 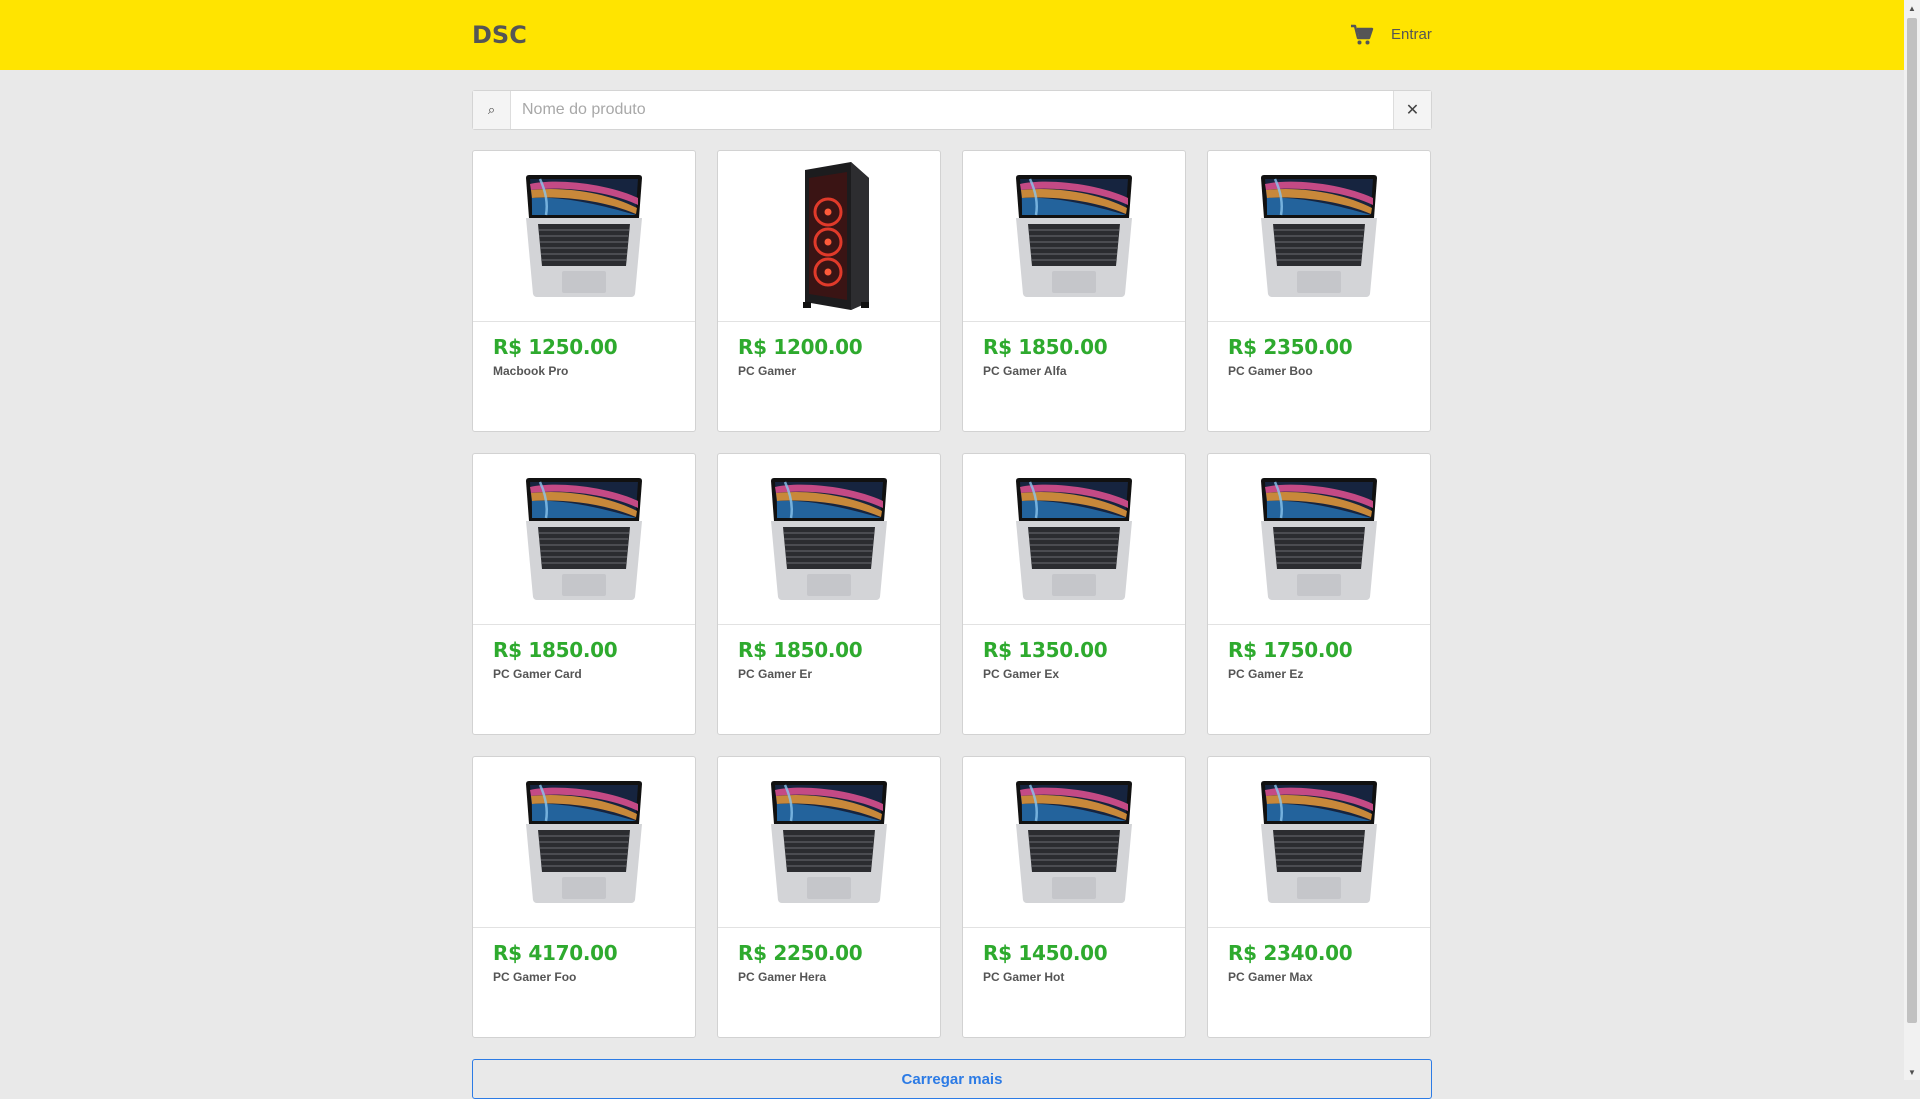 I want to click on product-card-body: R$ 1250.00 Macbook Pro, so click(x=584, y=356).